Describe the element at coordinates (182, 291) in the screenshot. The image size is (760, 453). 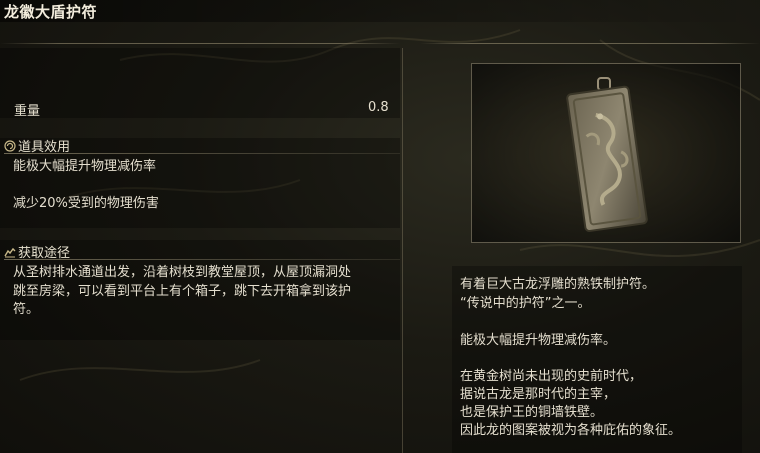
I see `obtain-line-2: 跳至房梁，可以看到平台上有个箱子，跳下去开箱拿到该护` at that location.